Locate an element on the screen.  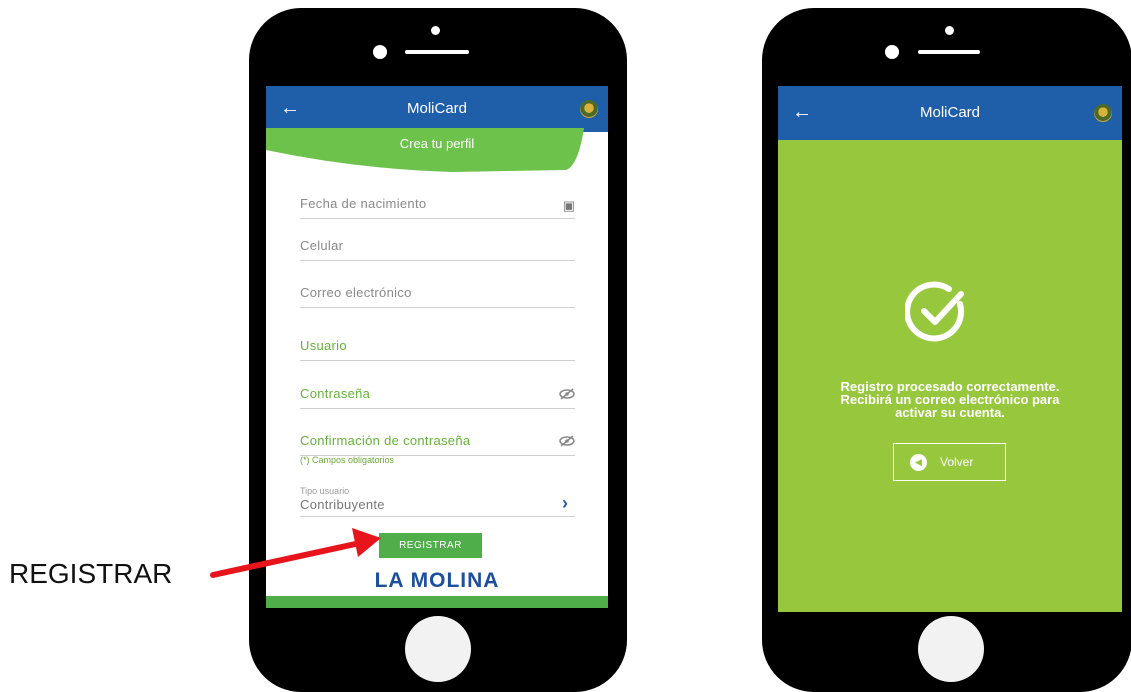
annotation-label: REGISTRAR is located at coordinates (91, 573).